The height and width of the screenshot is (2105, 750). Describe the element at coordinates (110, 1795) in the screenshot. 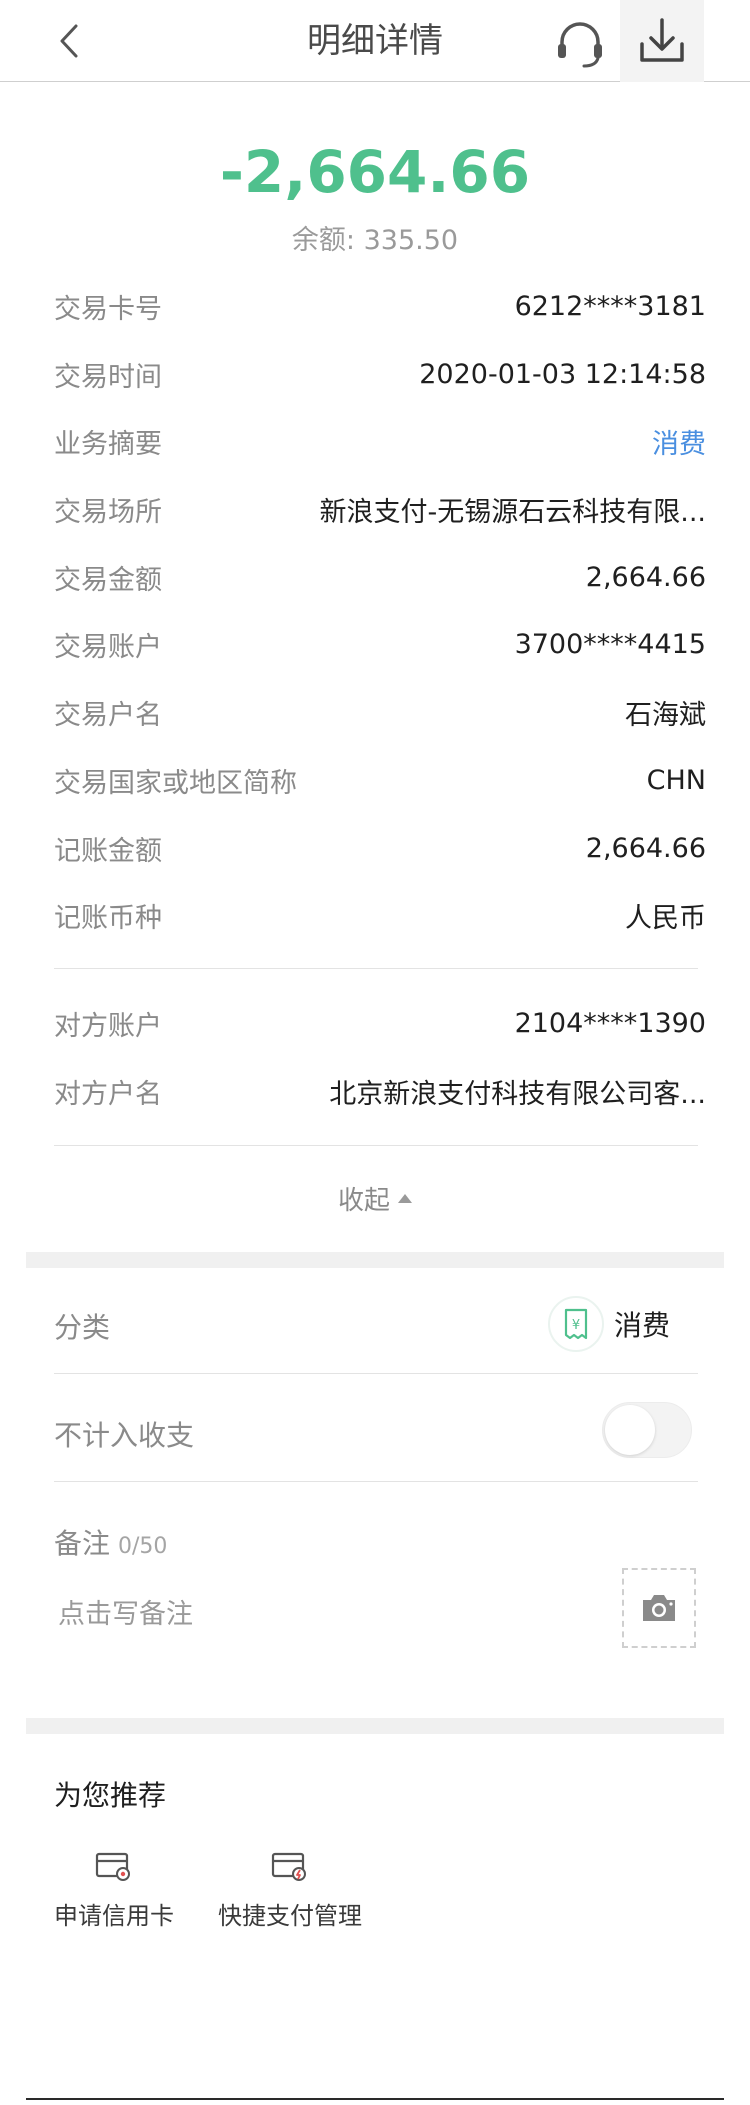

I see `recommend-title: 为您推荐` at that location.